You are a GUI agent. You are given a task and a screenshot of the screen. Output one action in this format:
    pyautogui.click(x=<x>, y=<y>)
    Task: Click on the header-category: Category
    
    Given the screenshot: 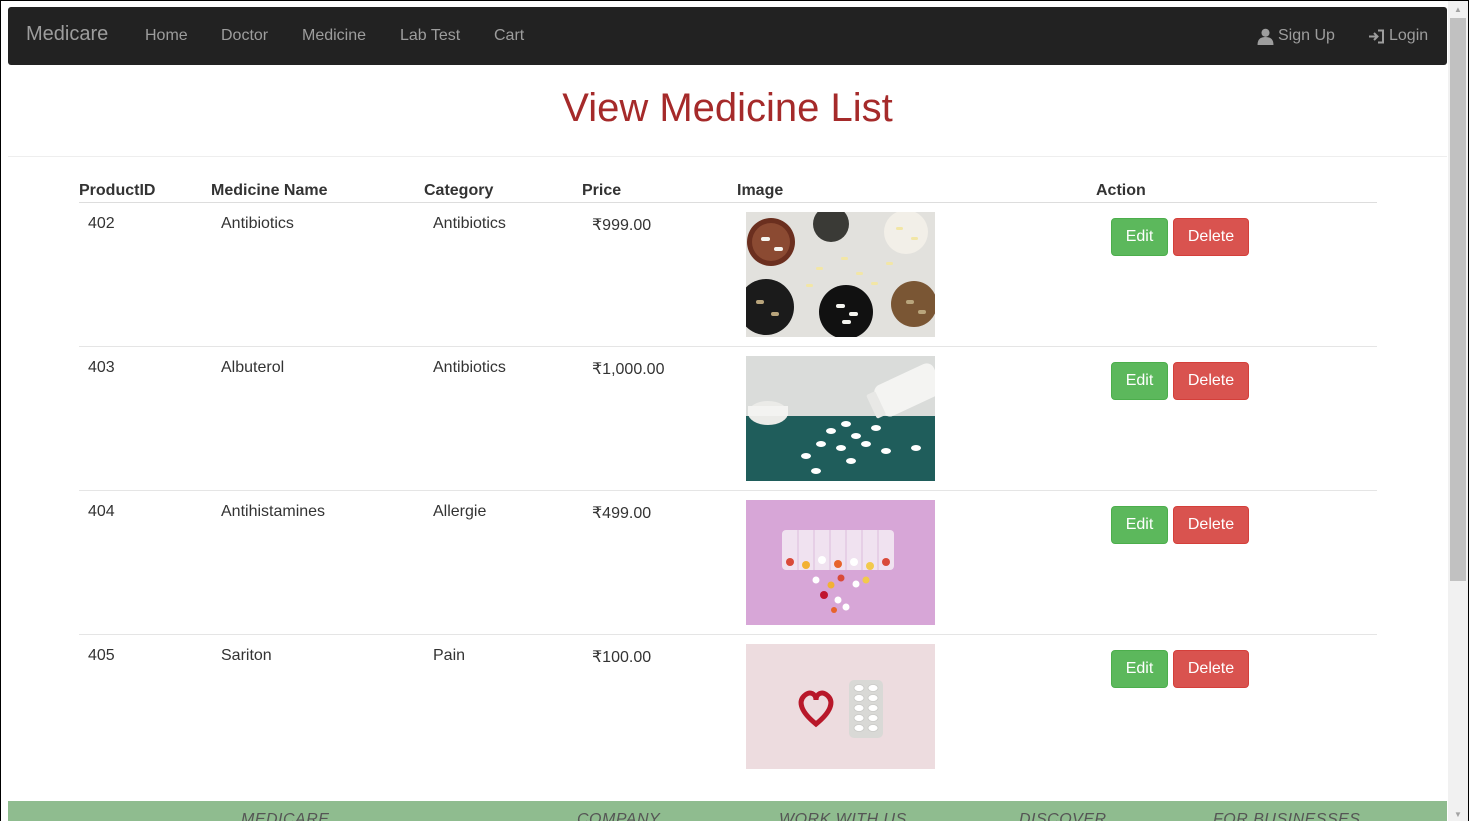 What is the action you would take?
    pyautogui.click(x=459, y=190)
    